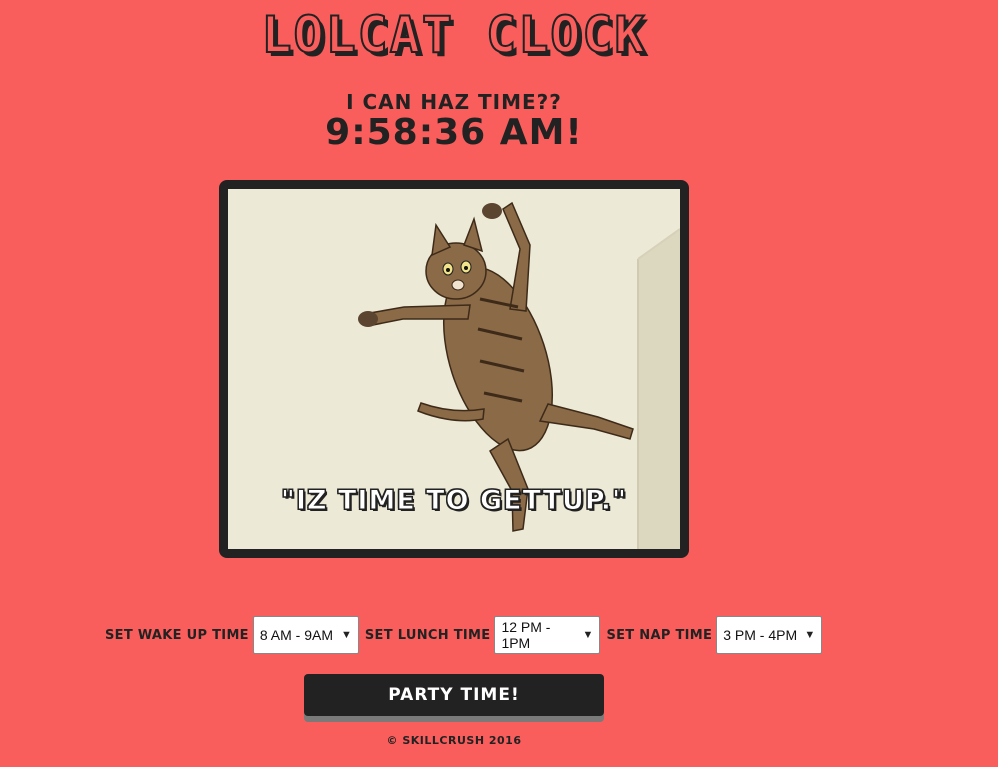  Describe the element at coordinates (659, 635) in the screenshot. I see `nap-time-label: Set nap time` at that location.